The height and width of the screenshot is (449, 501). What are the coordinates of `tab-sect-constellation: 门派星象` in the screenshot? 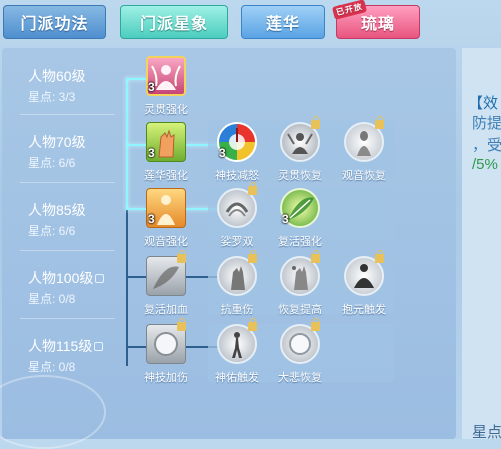 It's located at (174, 22).